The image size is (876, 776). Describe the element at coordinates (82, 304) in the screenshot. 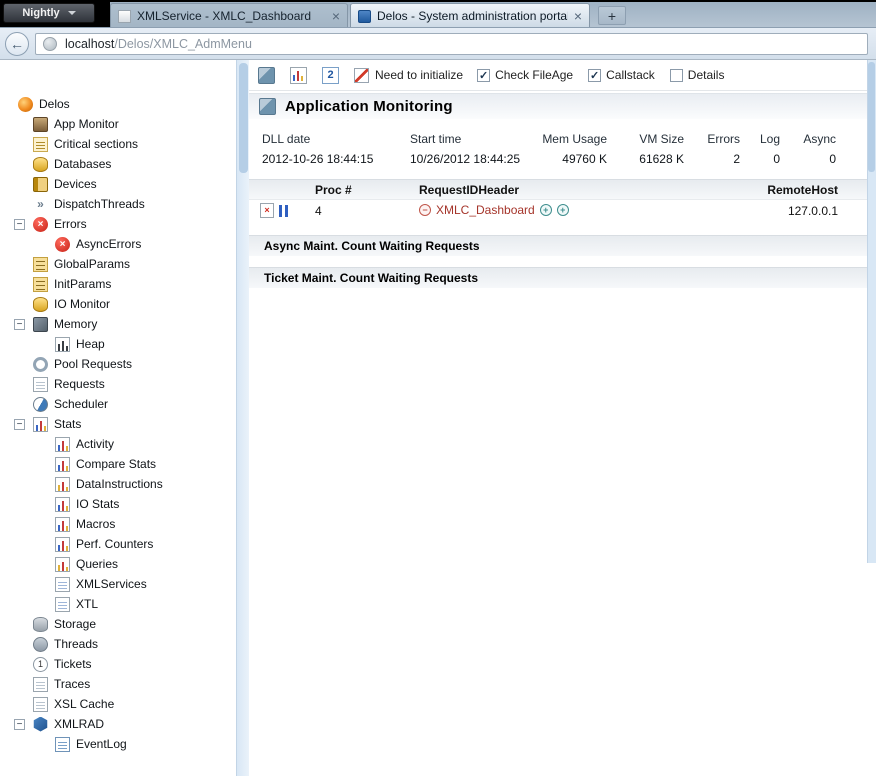

I see `tree-item-label: IO Monitor` at that location.